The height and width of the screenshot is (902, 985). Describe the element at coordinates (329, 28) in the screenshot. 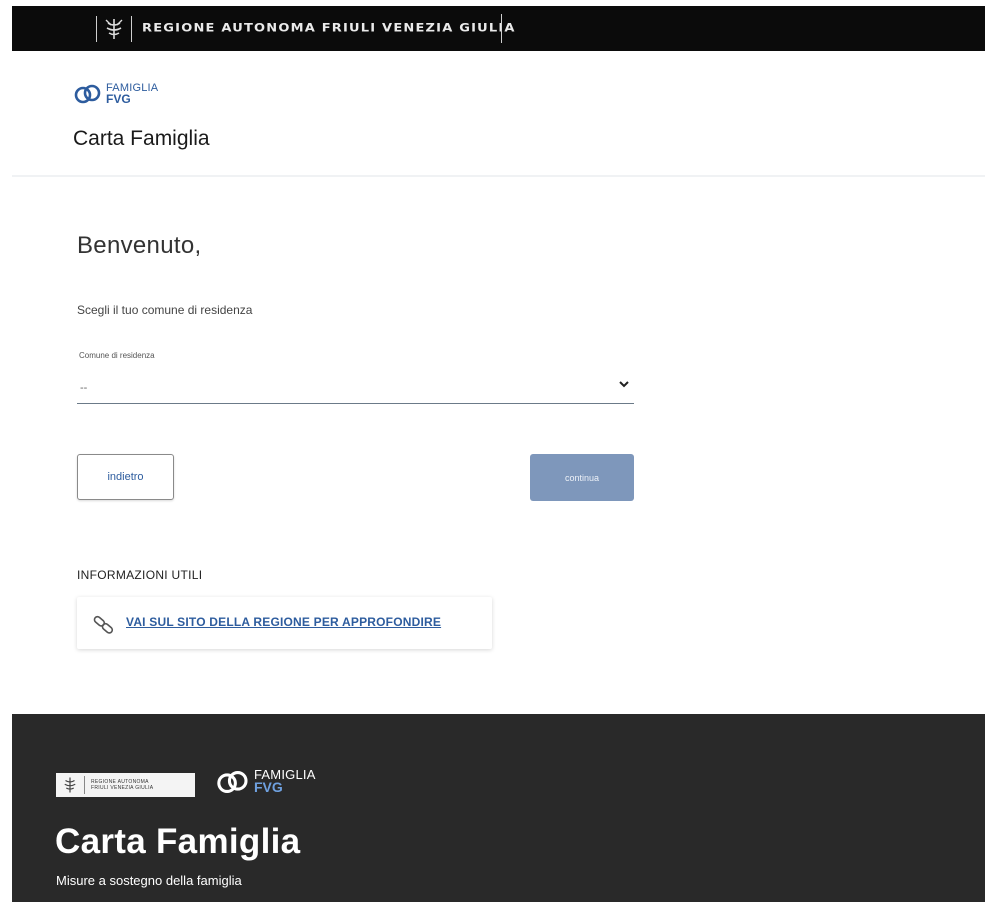

I see `region-name: REGIONE AUTONOMA FRIULI VENEZIA GIULIA` at that location.